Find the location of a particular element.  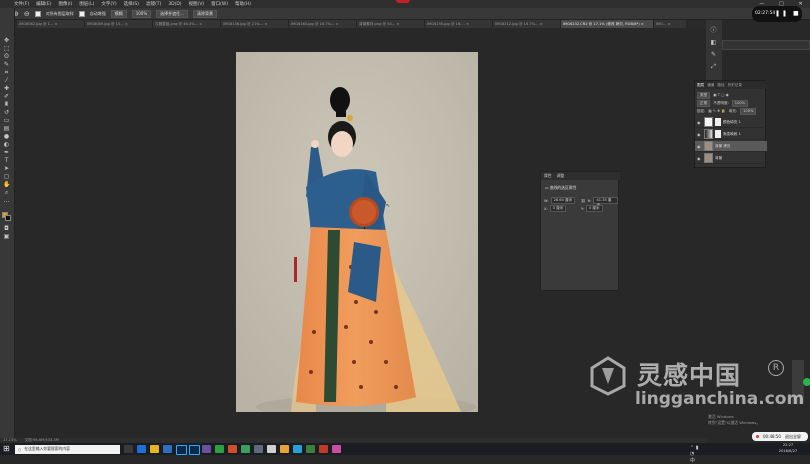

task-view-icon is located at coordinates (128, 449).